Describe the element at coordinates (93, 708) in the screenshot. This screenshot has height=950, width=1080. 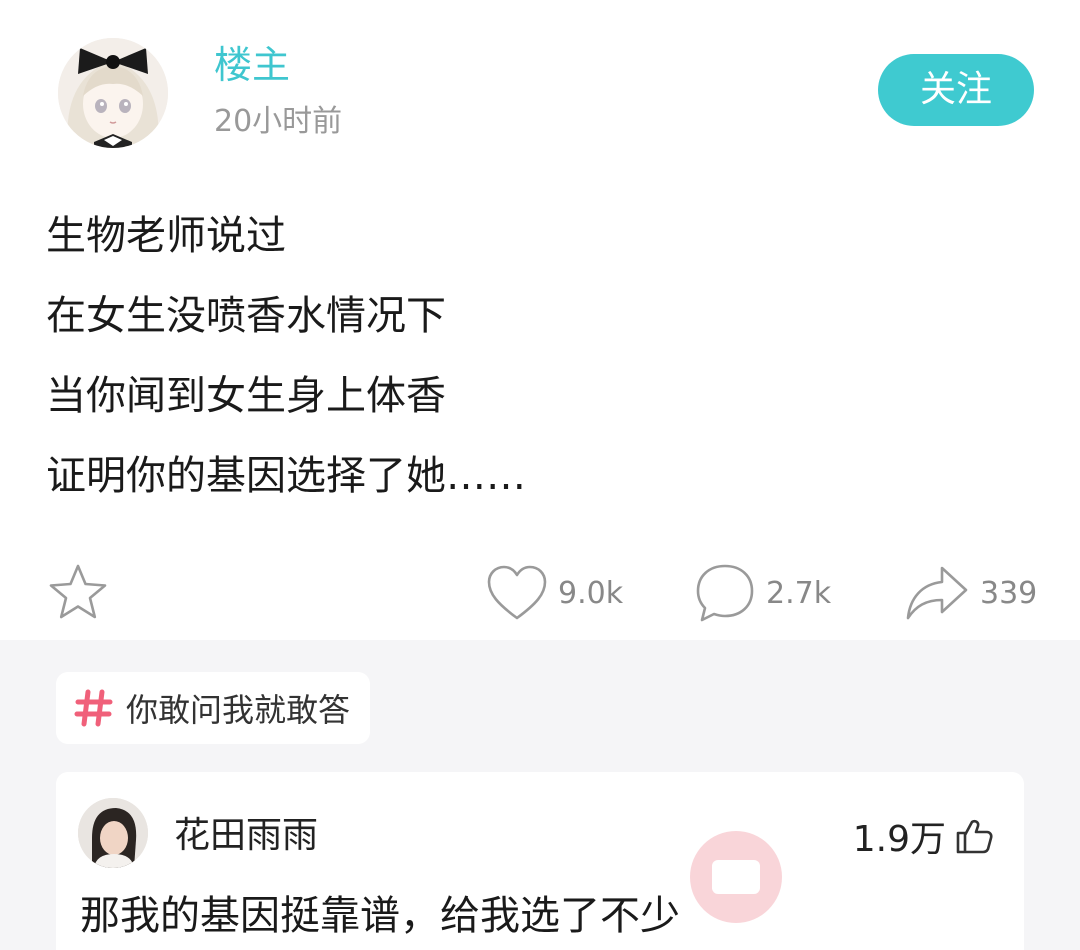
I see `hashtag-icon` at that location.